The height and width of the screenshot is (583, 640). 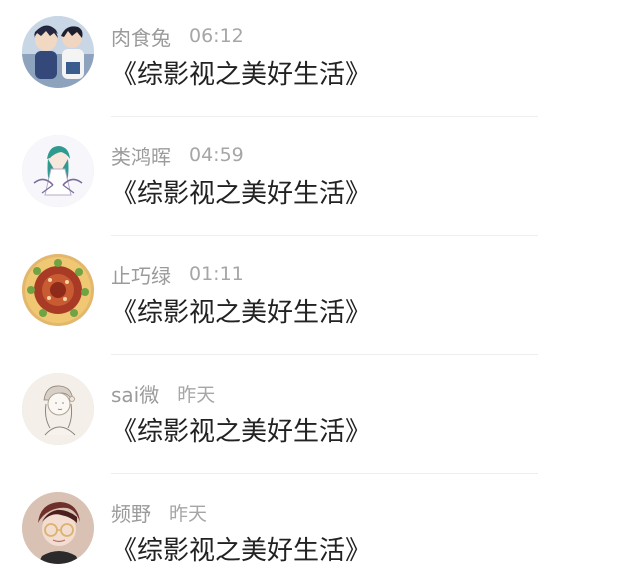 I want to click on comment-meta: 频野 昨天, so click(x=159, y=512).